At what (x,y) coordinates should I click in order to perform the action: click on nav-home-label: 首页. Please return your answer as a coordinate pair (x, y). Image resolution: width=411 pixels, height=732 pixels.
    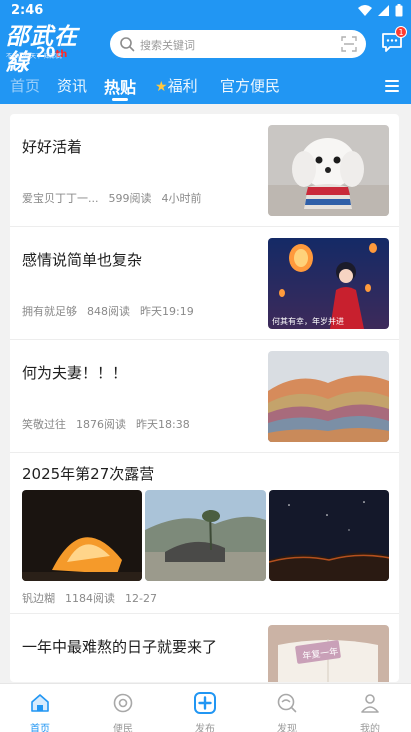
    Looking at the image, I should click on (40, 728).